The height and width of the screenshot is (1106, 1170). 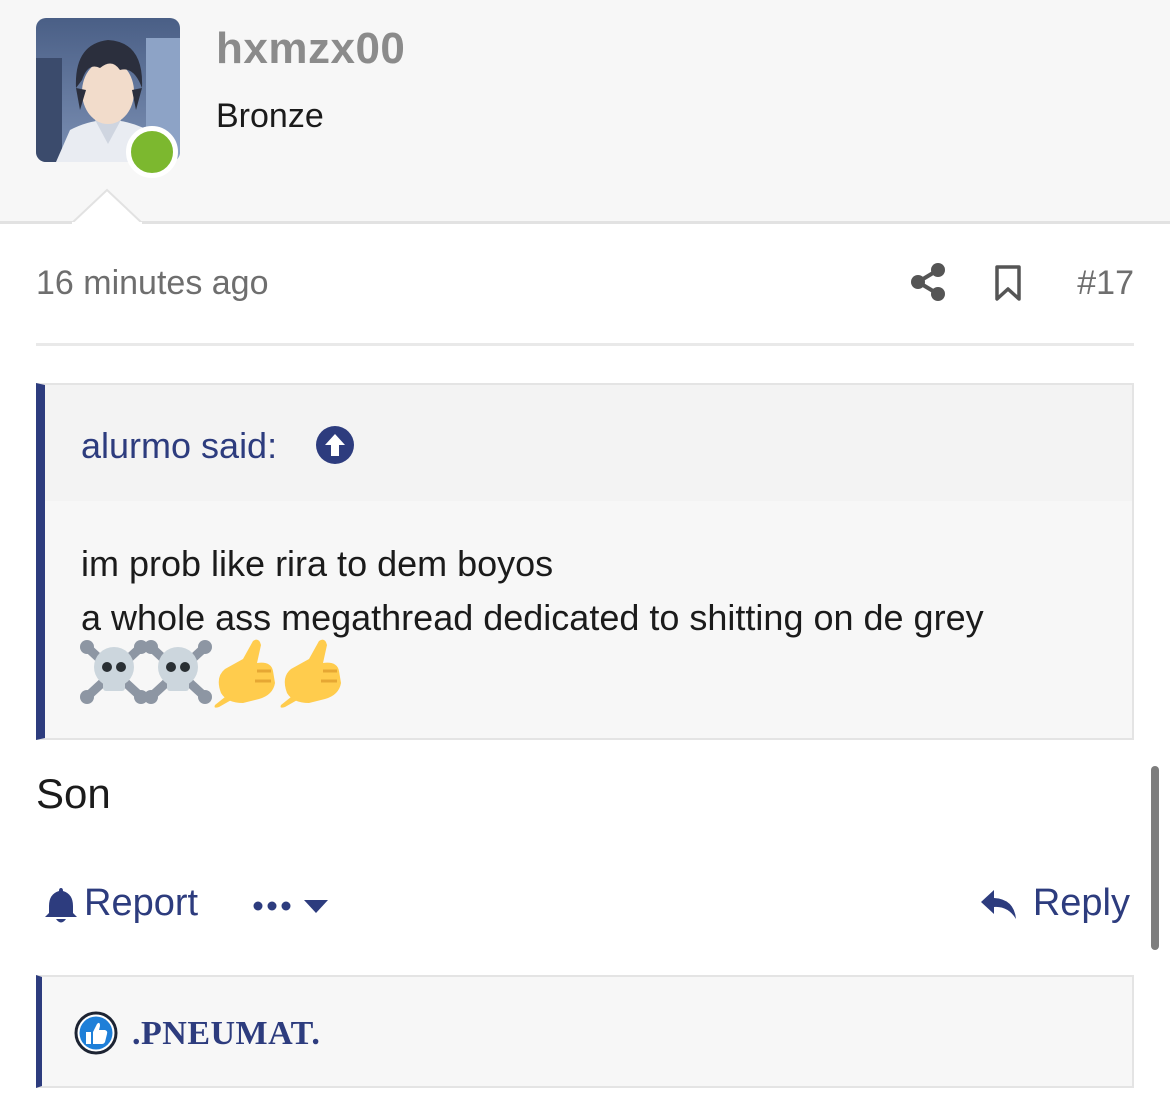 I want to click on more-dots-icon, so click(x=272, y=906).